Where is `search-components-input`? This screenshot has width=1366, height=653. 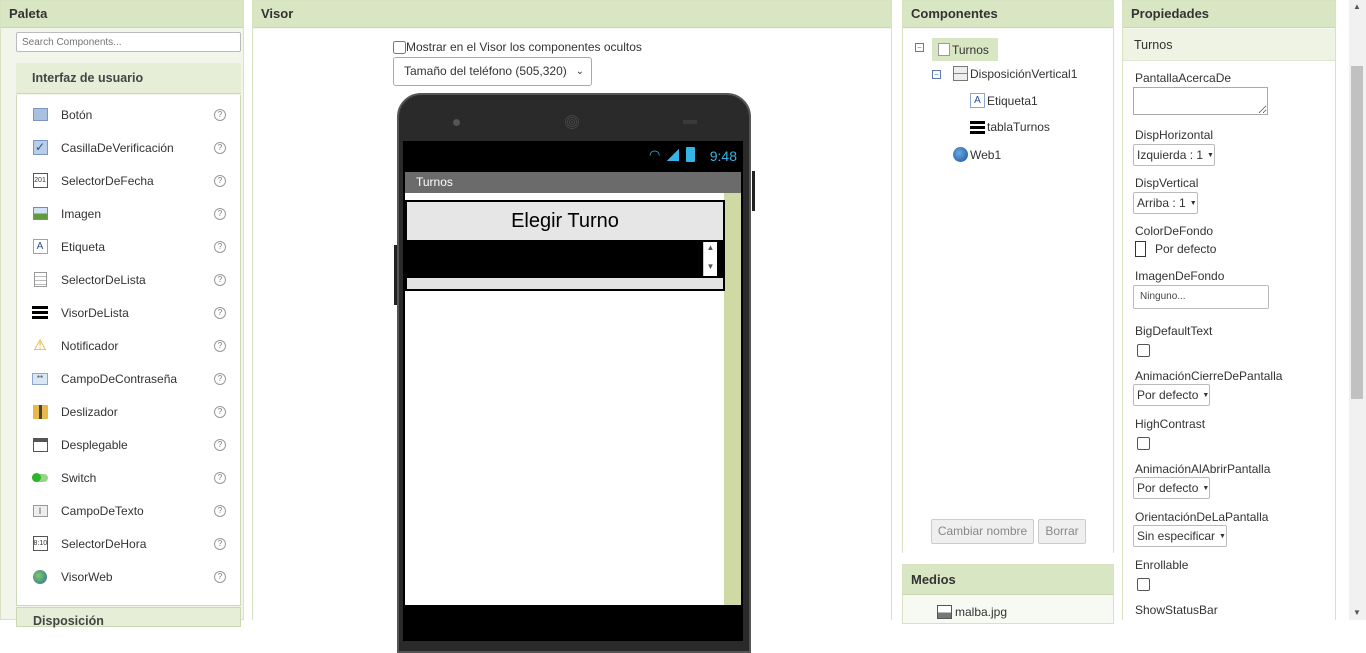 search-components-input is located at coordinates (128, 42).